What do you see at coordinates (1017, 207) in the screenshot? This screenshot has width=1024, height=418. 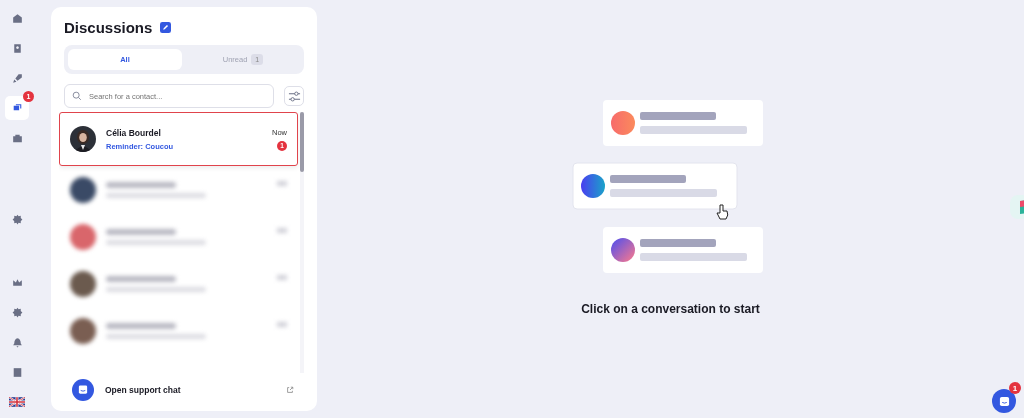 I see `app-logo-icon` at bounding box center [1017, 207].